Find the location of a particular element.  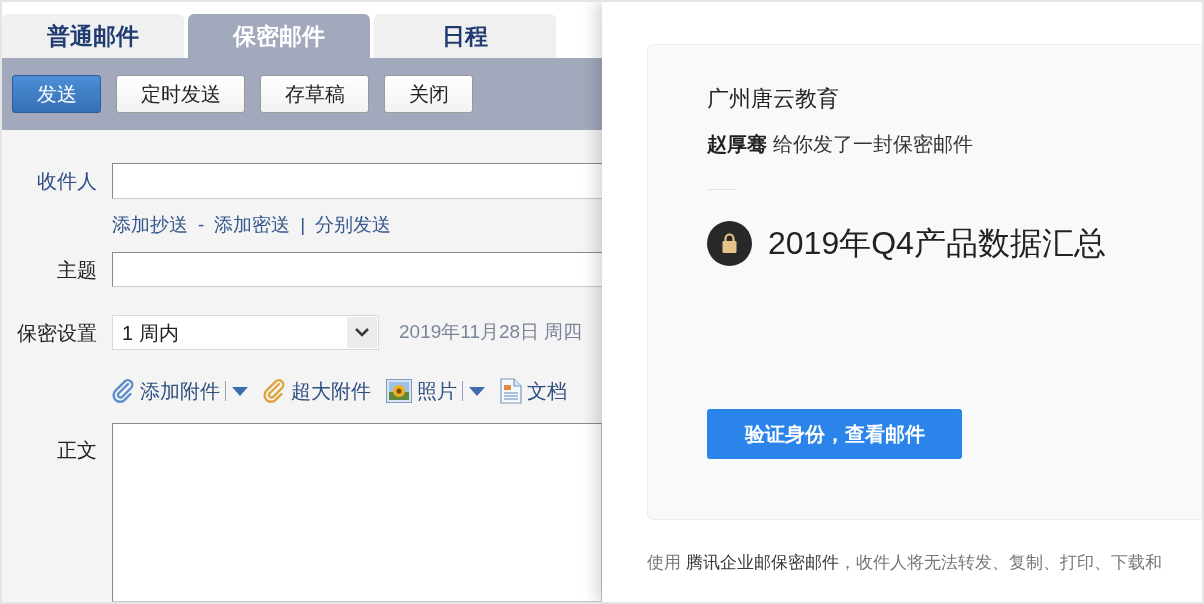

picture-icon is located at coordinates (399, 391).